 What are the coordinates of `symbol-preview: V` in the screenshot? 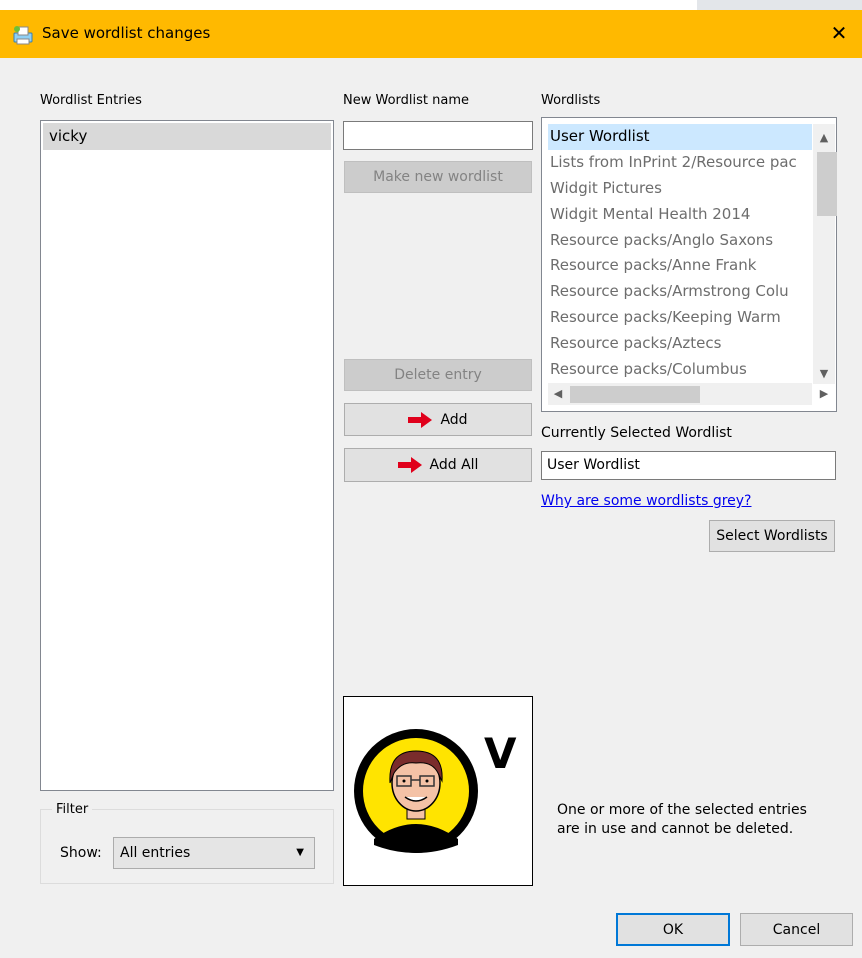 It's located at (438, 791).